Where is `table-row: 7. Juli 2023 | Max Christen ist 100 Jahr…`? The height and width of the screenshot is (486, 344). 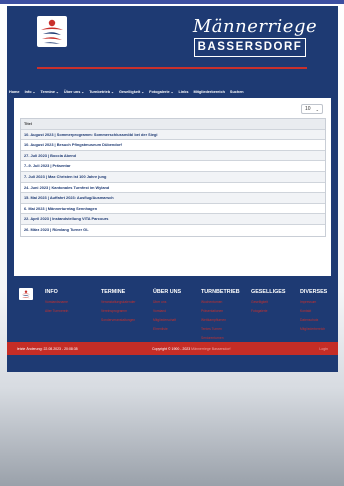 table-row: 7. Juli 2023 | Max Christen ist 100 Jahr… is located at coordinates (173, 177).